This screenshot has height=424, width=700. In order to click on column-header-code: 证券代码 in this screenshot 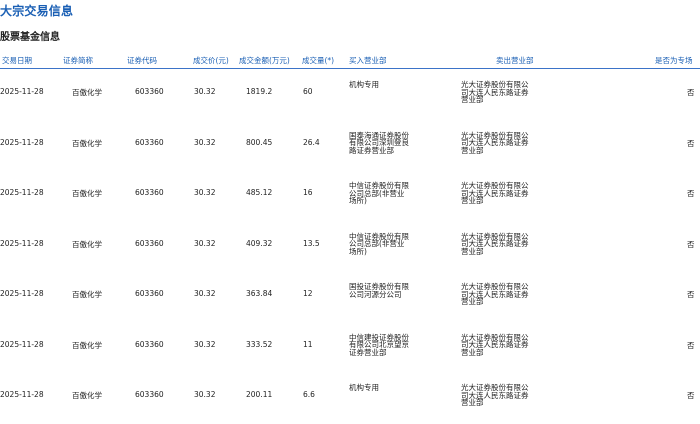, I will do `click(142, 60)`.